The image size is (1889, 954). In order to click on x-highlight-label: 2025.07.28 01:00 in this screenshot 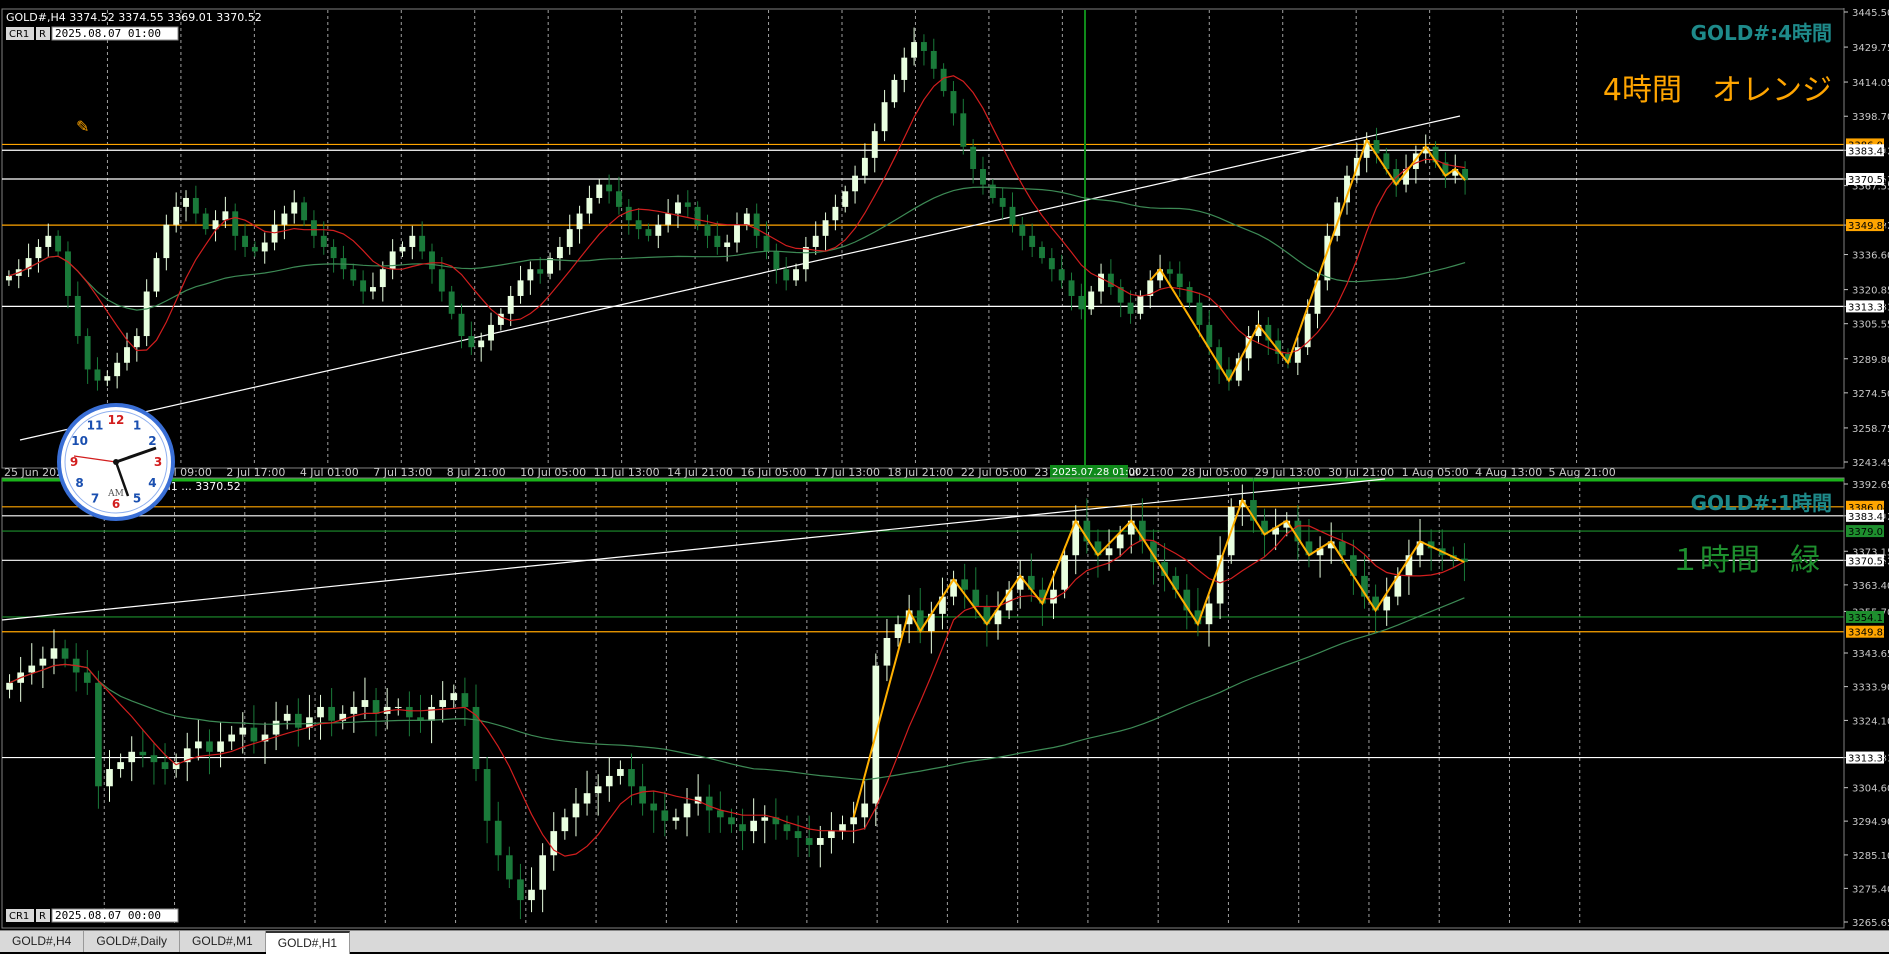, I will do `click(1096, 472)`.